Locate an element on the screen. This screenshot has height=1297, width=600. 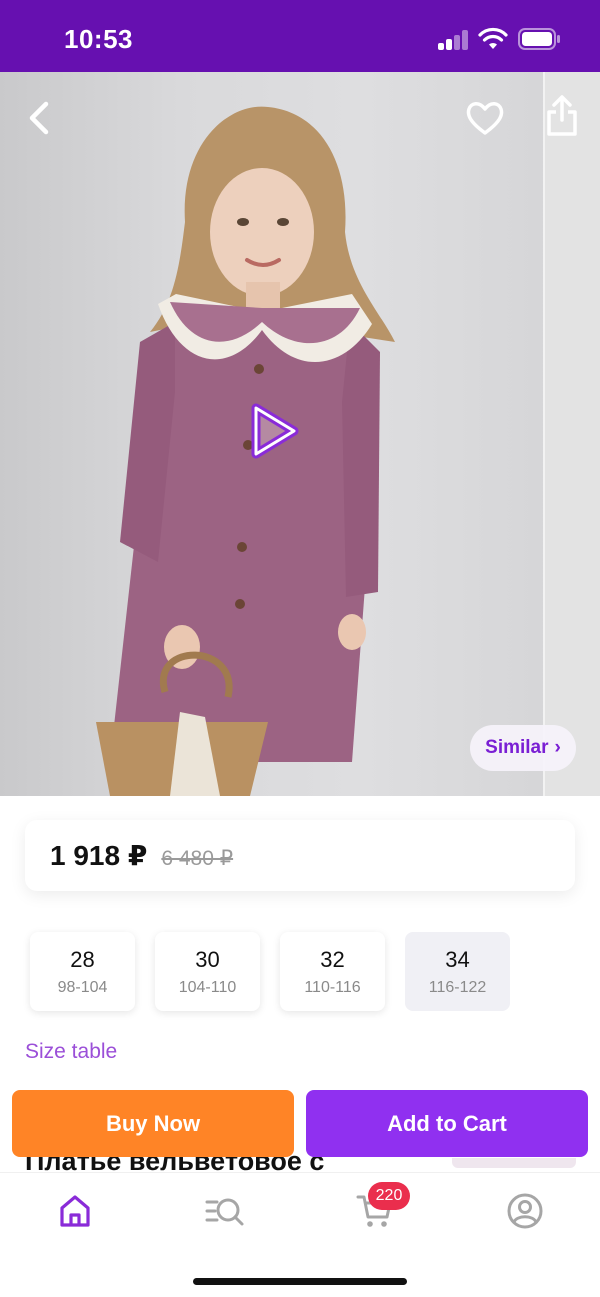
status-bar: 10:53 is located at coordinates (300, 36).